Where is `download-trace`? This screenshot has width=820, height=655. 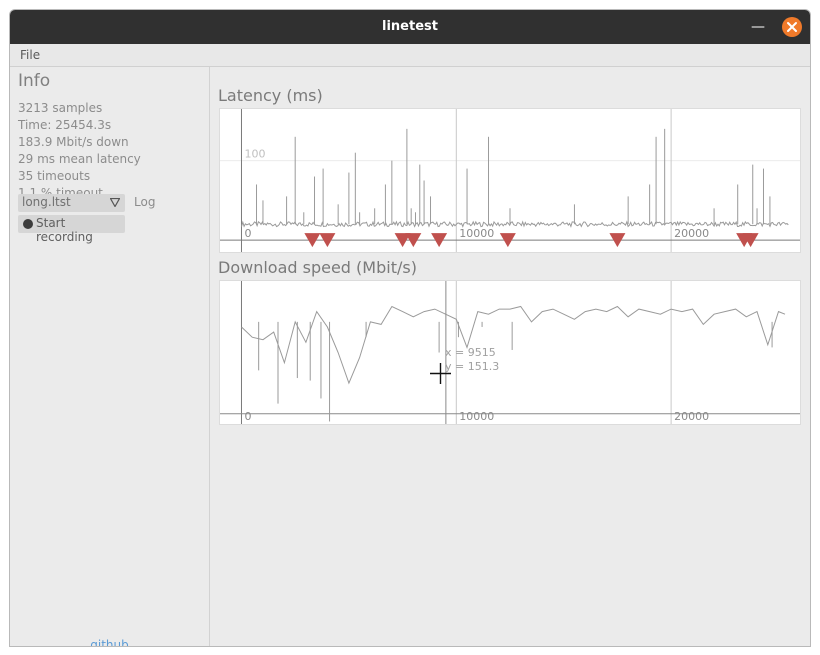 download-trace is located at coordinates (513, 345).